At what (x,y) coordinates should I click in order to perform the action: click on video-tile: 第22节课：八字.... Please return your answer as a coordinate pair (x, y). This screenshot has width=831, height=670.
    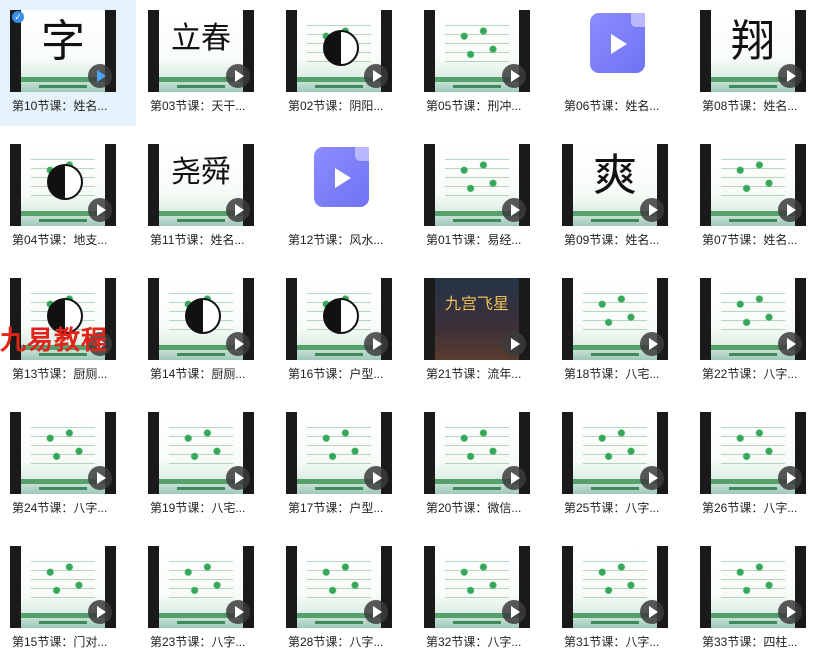
    Looking at the image, I should click on (758, 331).